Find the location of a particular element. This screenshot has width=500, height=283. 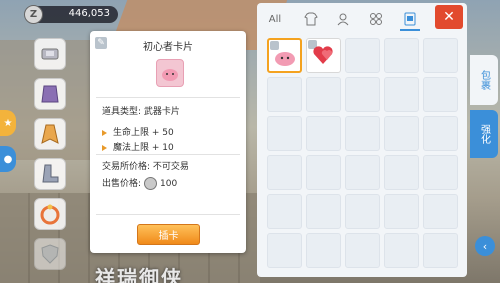

tab-costume is located at coordinates (343, 19).